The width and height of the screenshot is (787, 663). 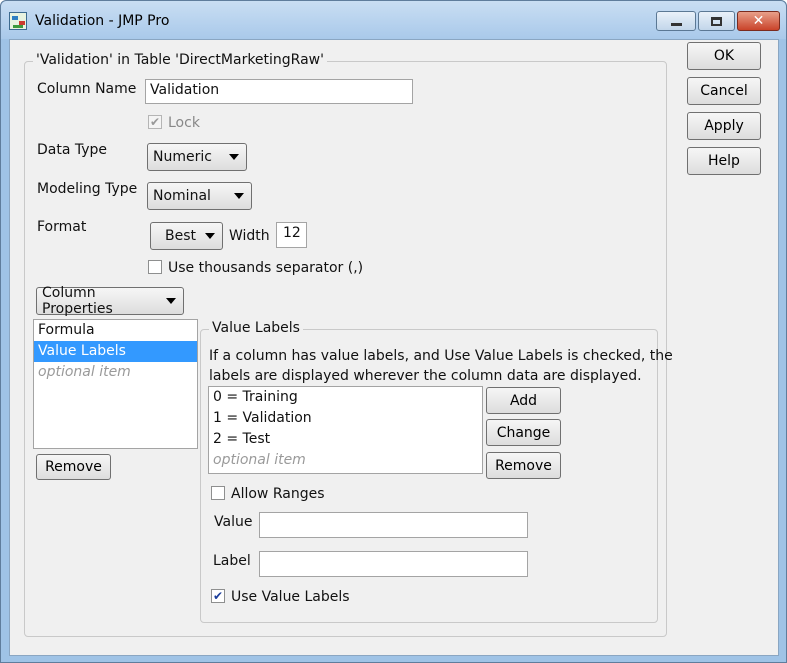 I want to click on label-input, so click(x=393, y=564).